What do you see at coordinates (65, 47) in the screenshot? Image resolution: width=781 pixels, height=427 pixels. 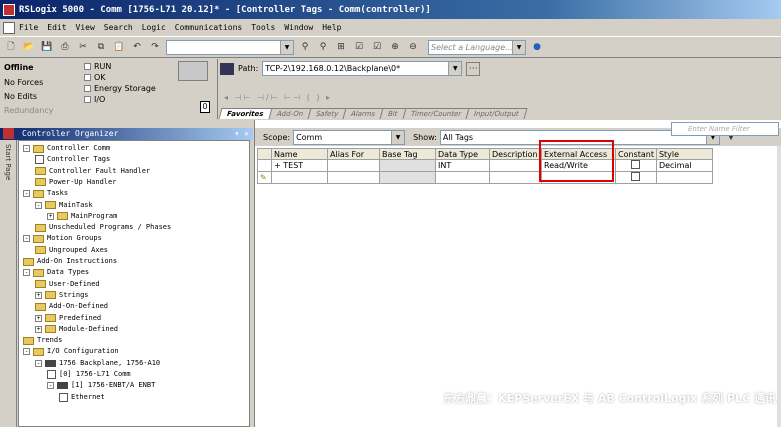 I see `print-icon: ⎙` at bounding box center [65, 47].